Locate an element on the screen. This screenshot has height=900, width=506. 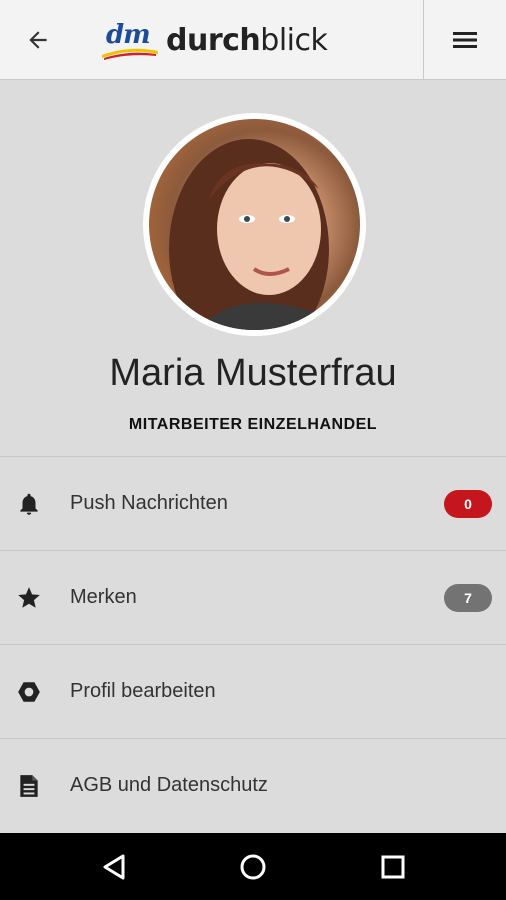
menu-button is located at coordinates (465, 40).